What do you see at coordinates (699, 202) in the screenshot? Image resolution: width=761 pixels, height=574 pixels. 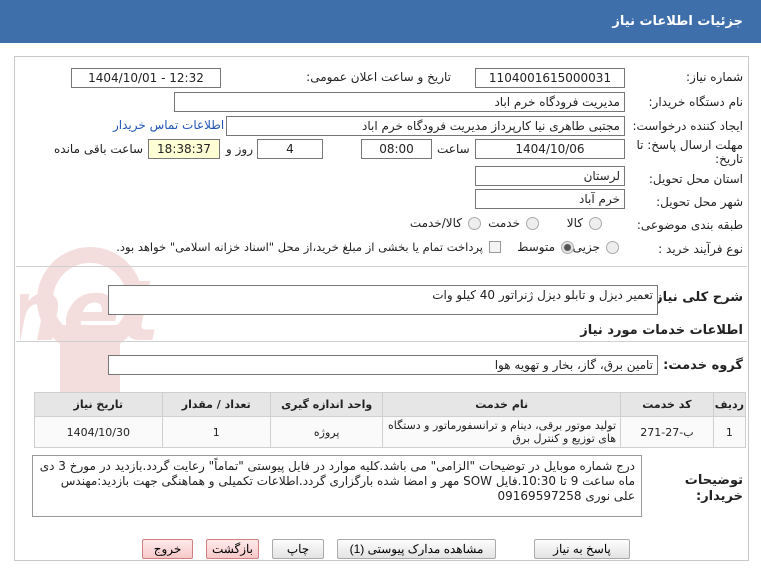 I see `city-label: شهر محل تحویل:` at bounding box center [699, 202].